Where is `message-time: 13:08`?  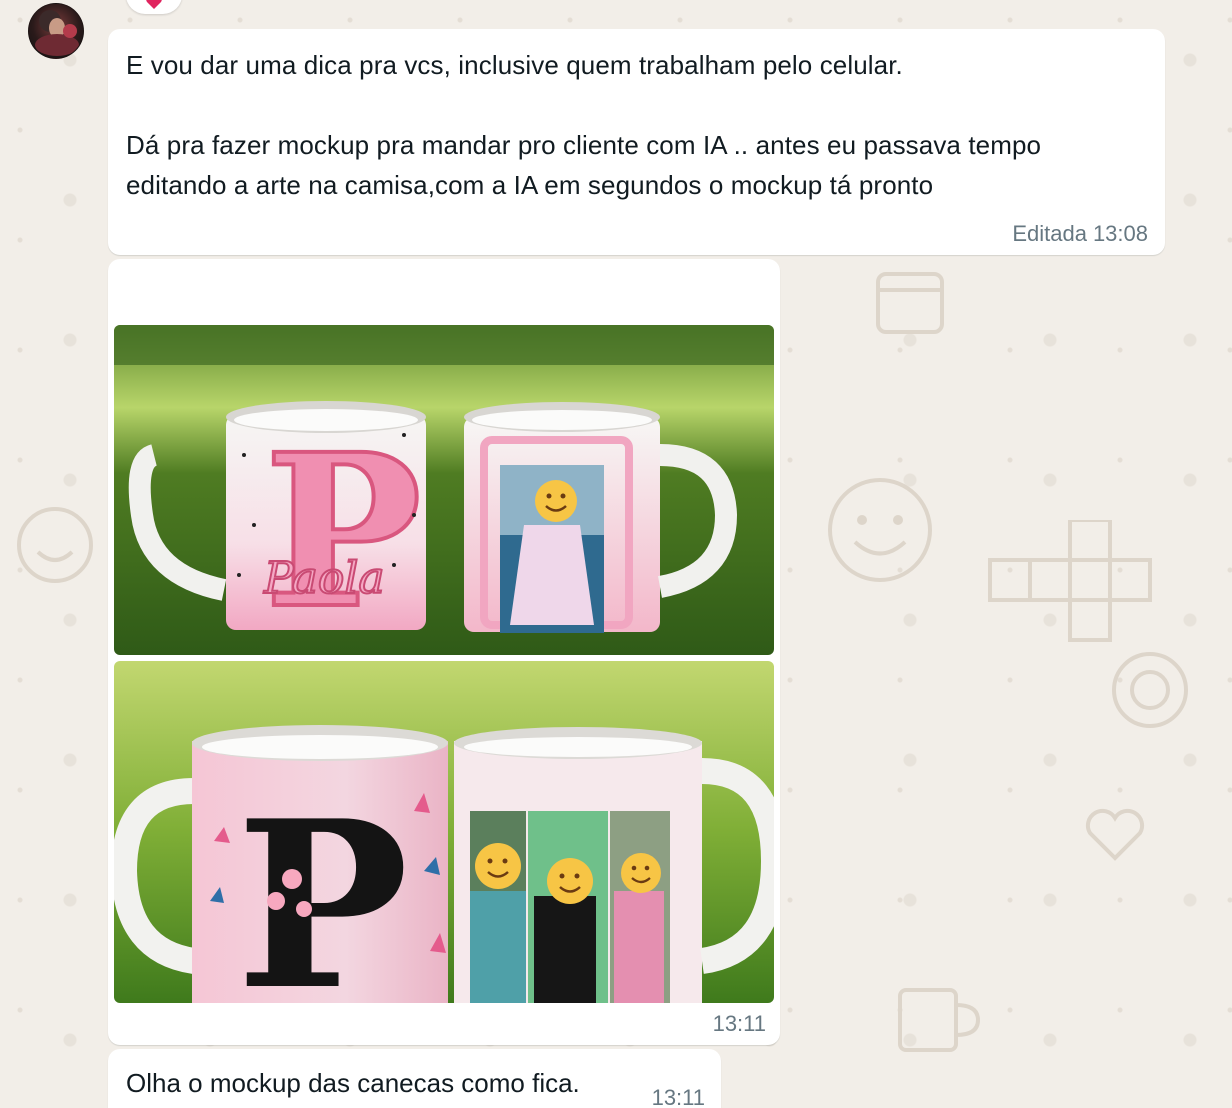
message-time: 13:08 is located at coordinates (1120, 233).